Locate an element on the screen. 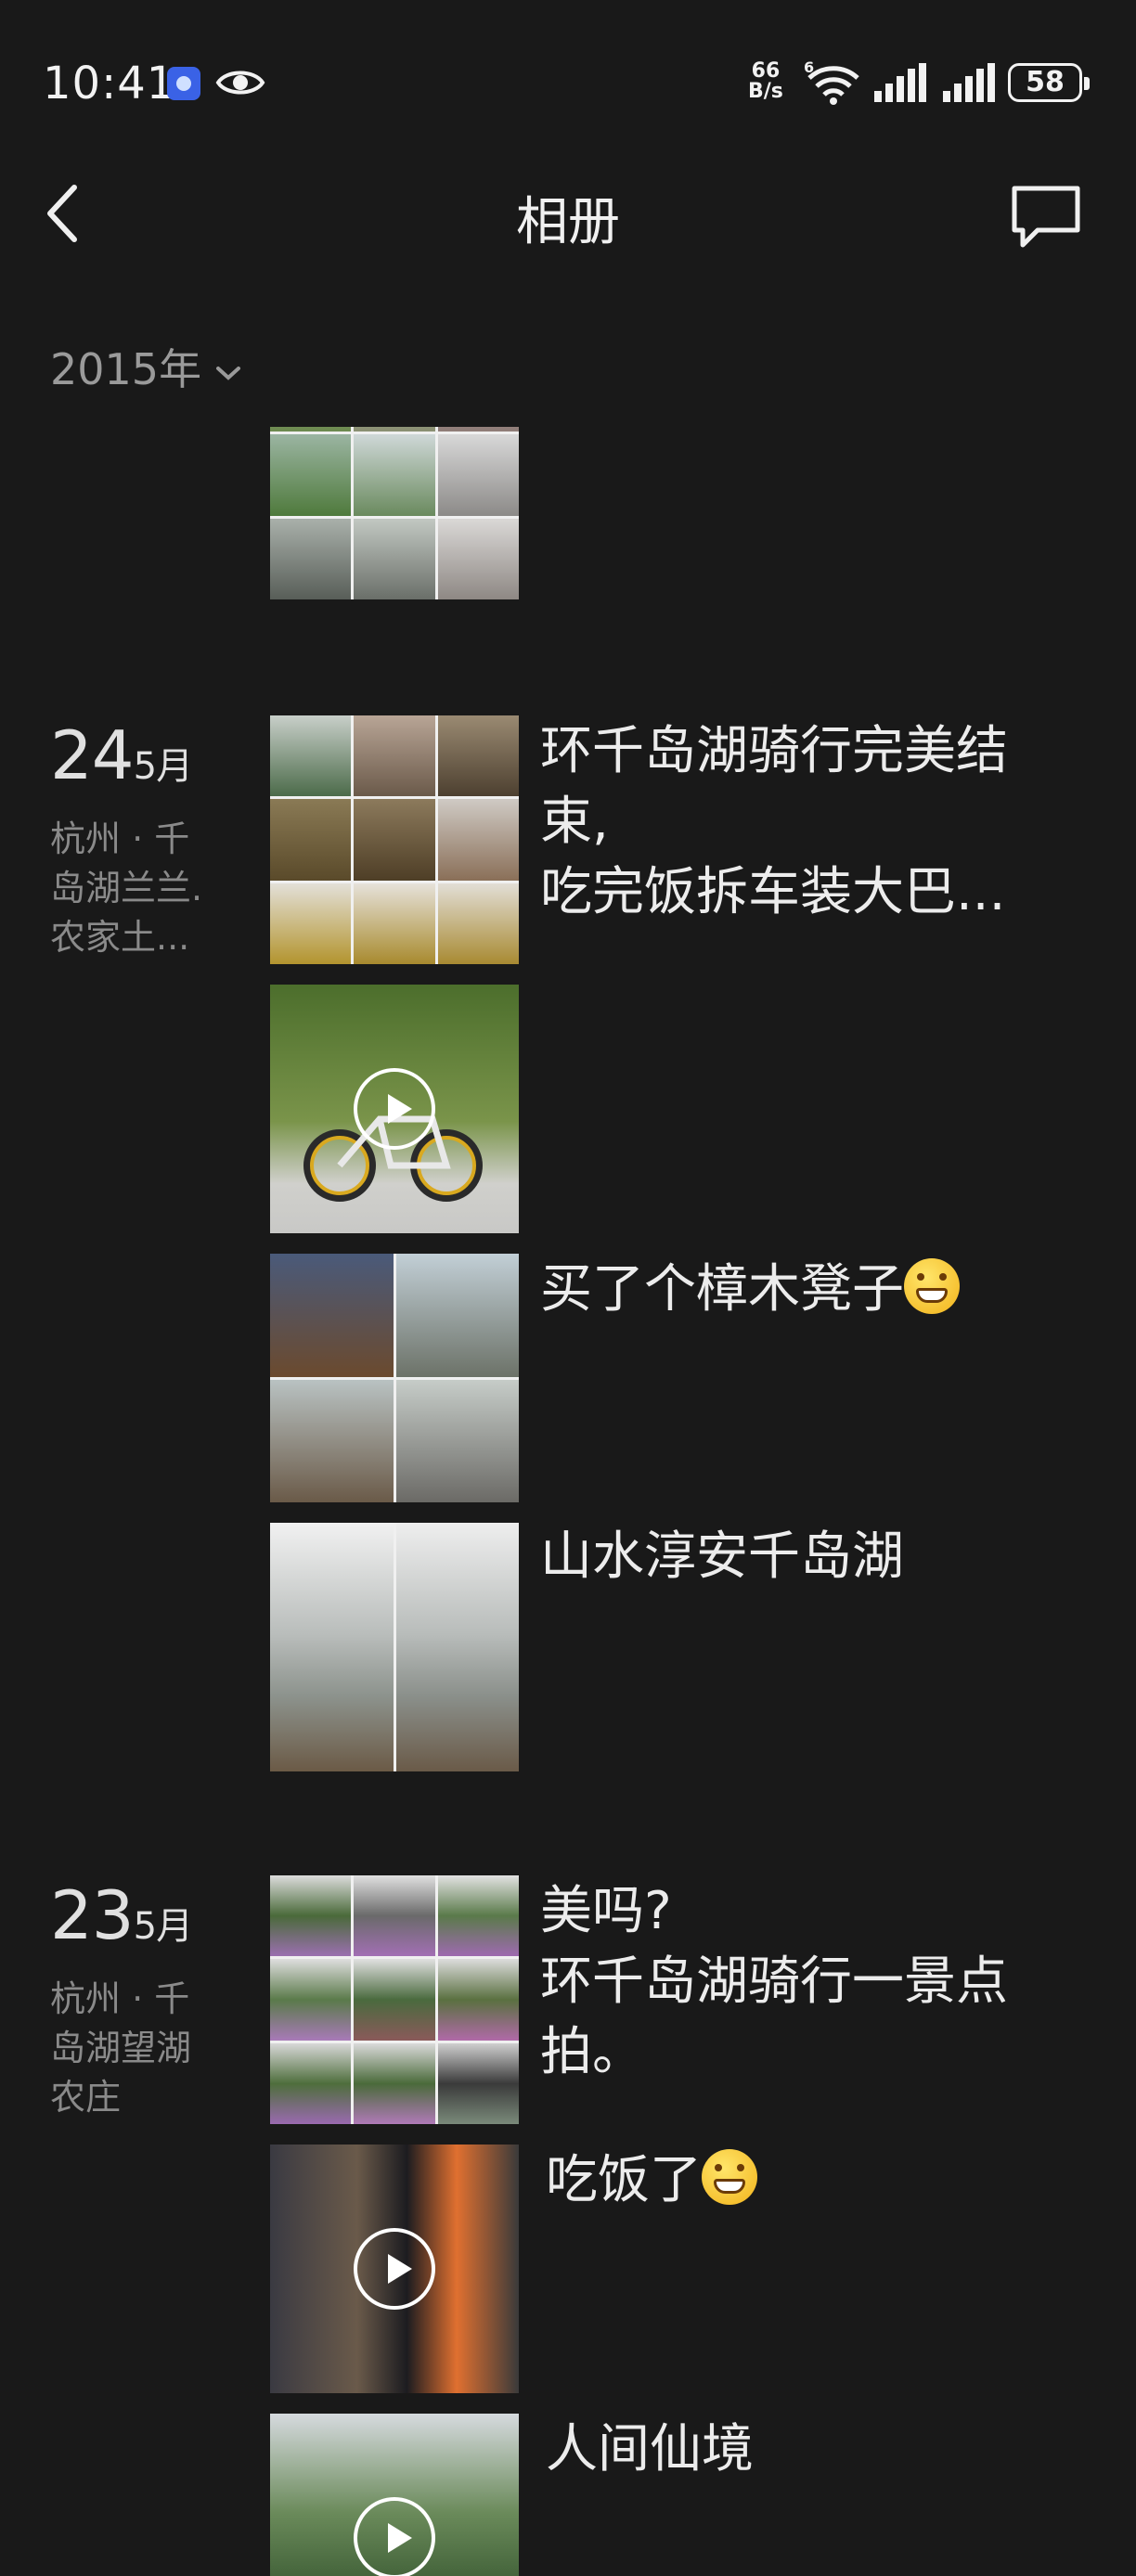  battery-indicator: 58 is located at coordinates (1049, 83).